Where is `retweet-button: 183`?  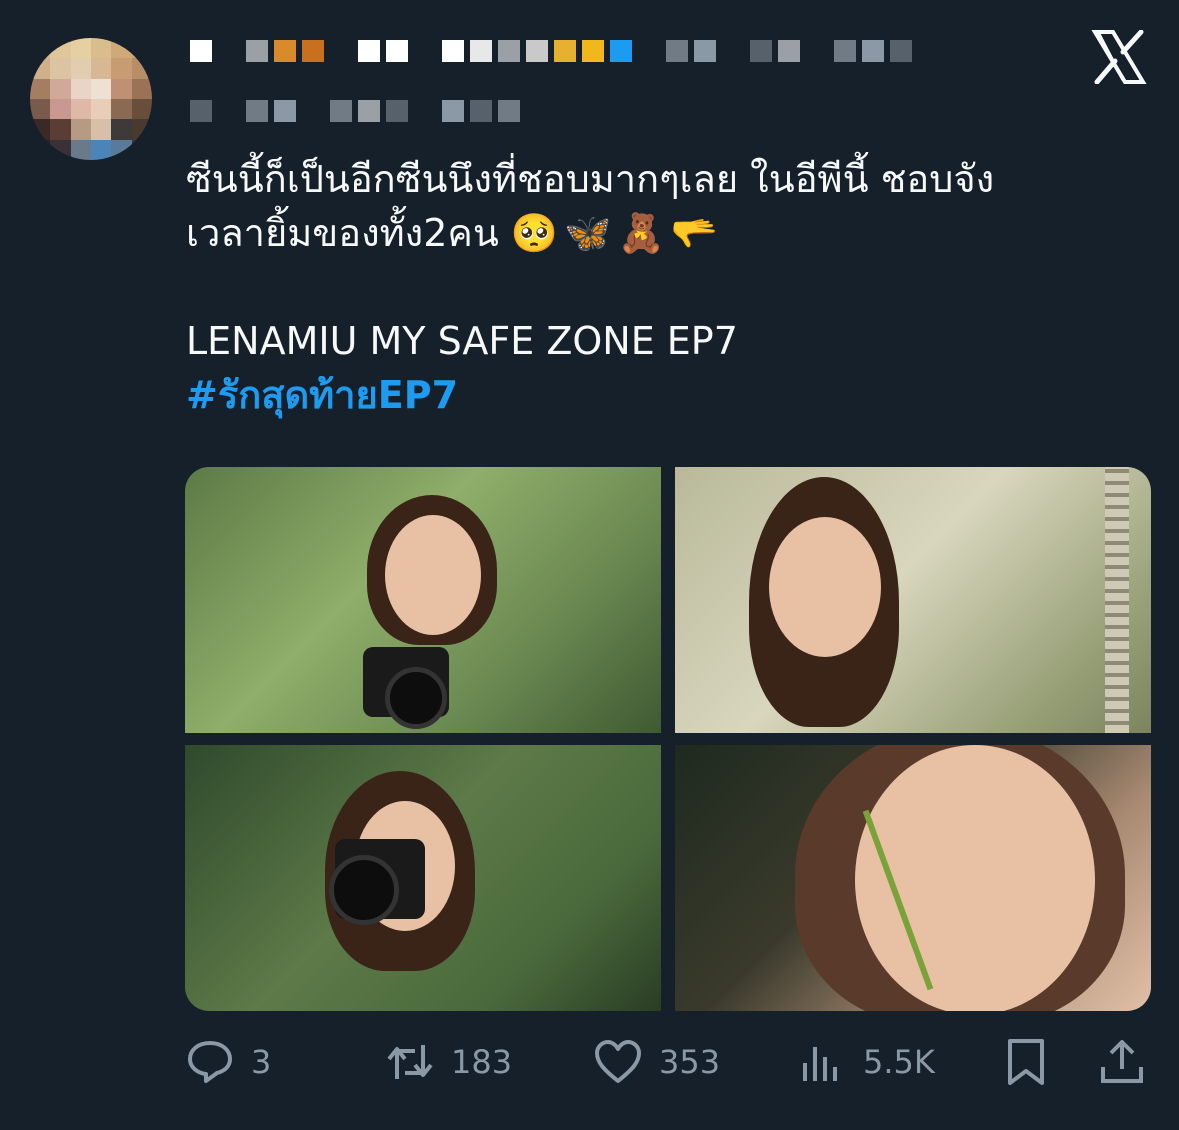
retweet-button: 183 is located at coordinates (448, 1062).